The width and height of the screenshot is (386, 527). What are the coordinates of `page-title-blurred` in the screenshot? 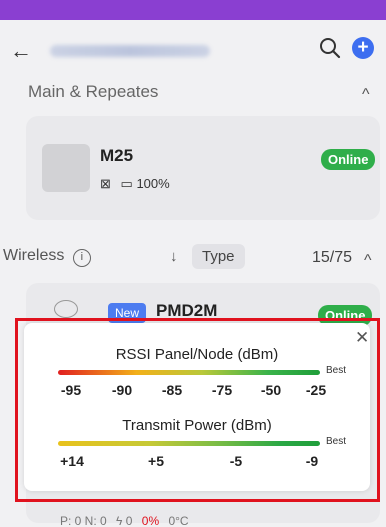 It's located at (130, 51).